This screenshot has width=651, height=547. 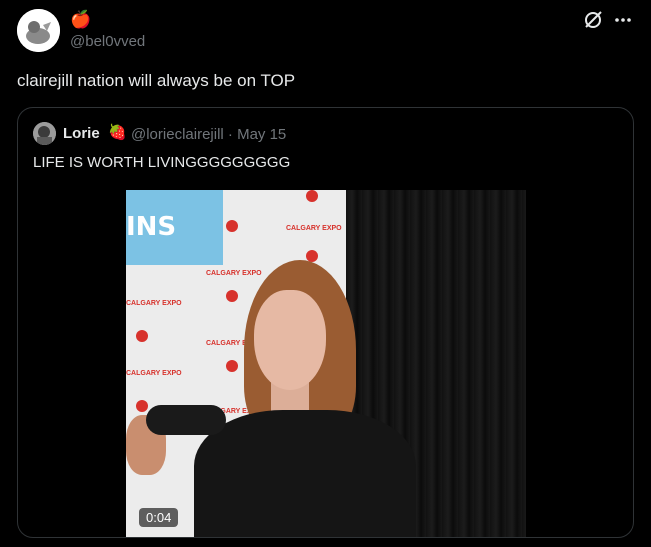 I want to click on person-face, so click(x=290, y=340).